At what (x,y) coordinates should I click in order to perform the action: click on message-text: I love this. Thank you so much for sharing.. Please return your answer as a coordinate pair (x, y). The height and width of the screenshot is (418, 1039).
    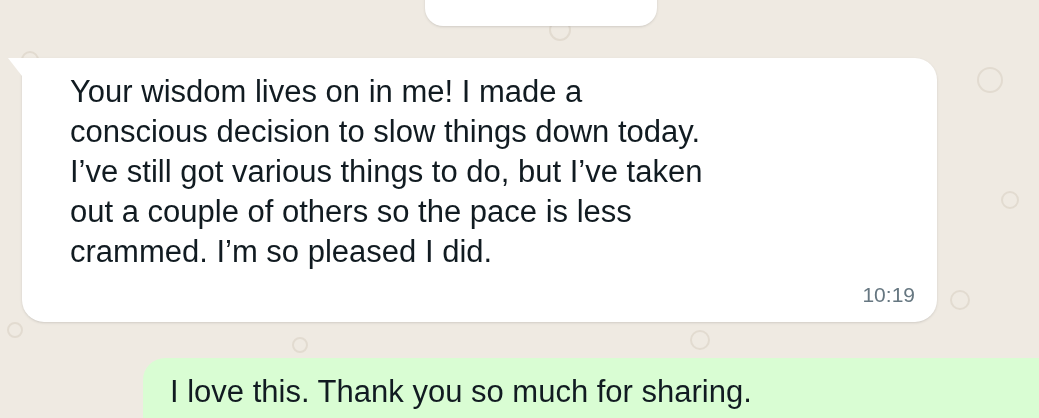
    Looking at the image, I should click on (461, 391).